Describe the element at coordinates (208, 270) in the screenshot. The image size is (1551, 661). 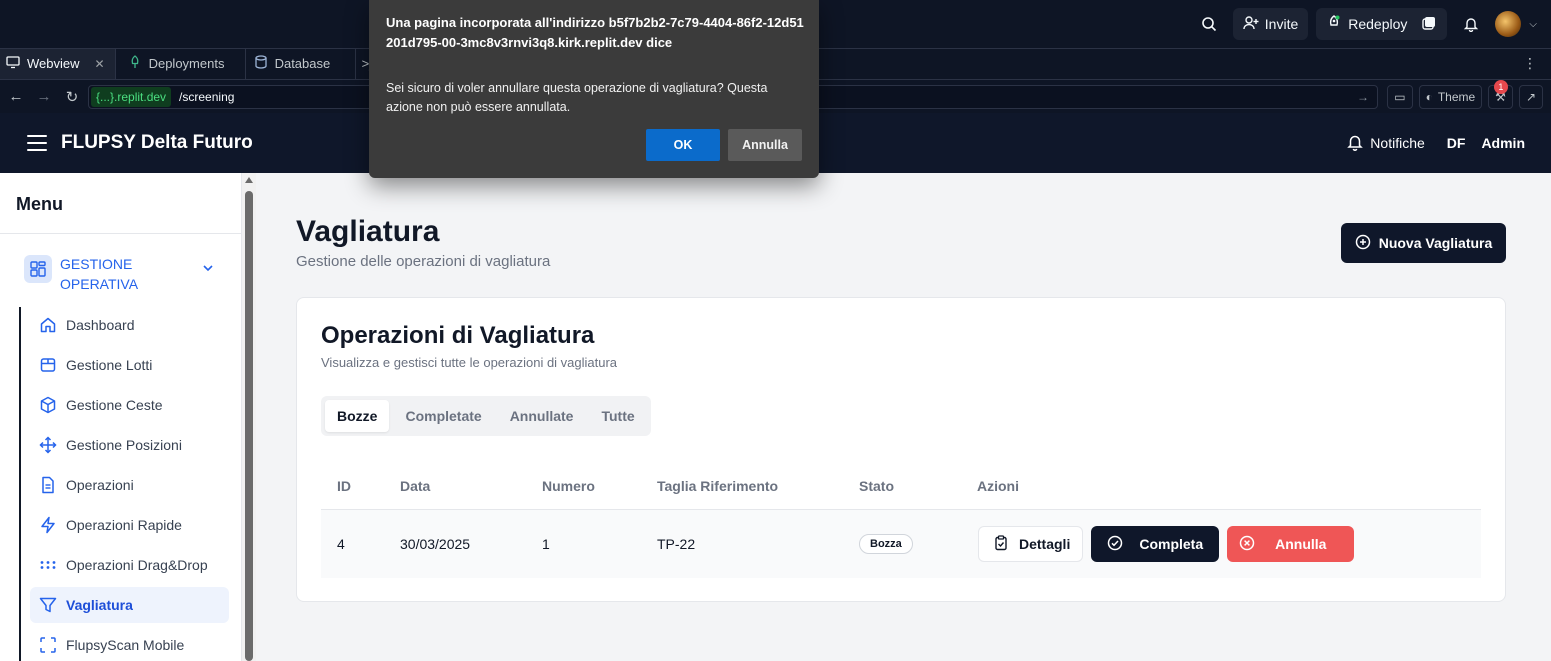
I see `chevron-down-icon` at that location.